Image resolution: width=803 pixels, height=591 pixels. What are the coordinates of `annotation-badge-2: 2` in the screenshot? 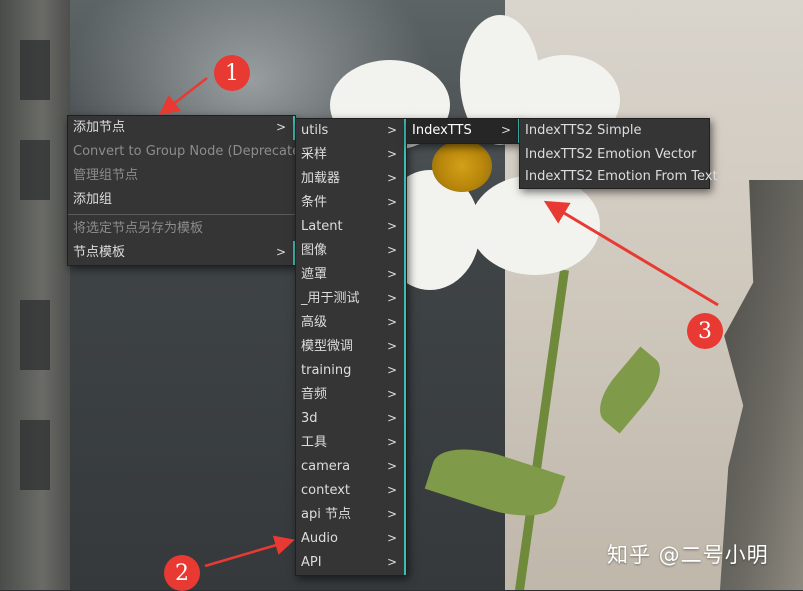 It's located at (182, 573).